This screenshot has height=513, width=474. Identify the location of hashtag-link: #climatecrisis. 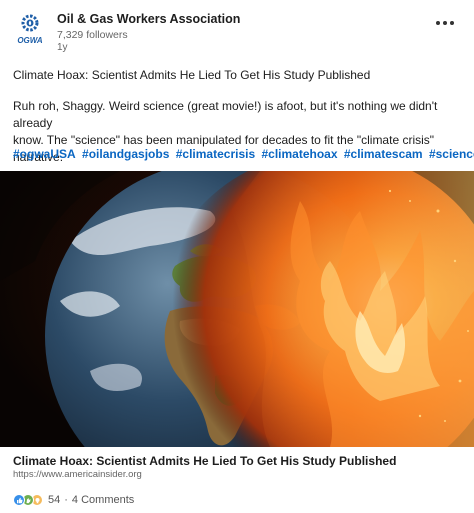
(215, 154).